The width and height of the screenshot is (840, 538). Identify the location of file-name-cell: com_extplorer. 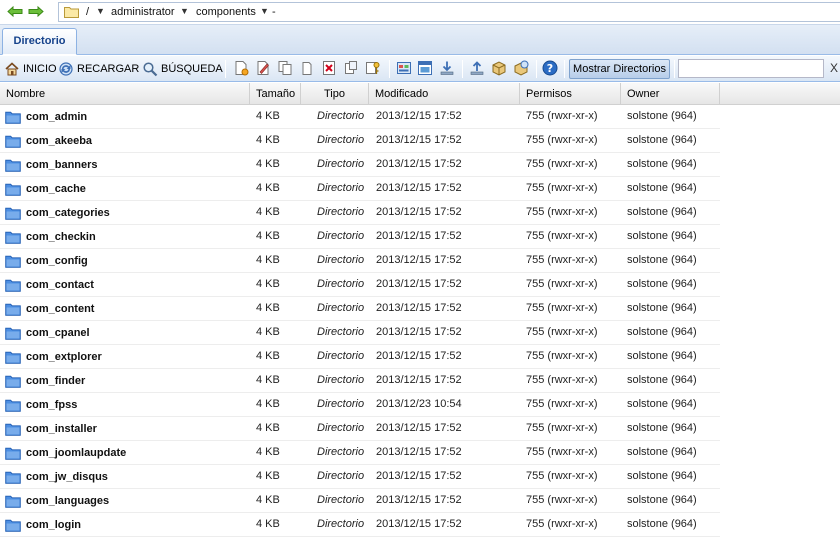
(53, 357).